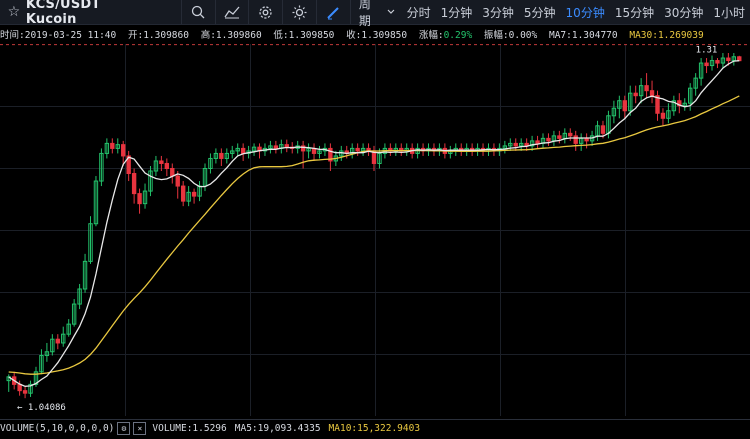 Image resolution: width=750 pixels, height=439 pixels. What do you see at coordinates (231, 35) in the screenshot?
I see `info-high: 高:1.309860` at bounding box center [231, 35].